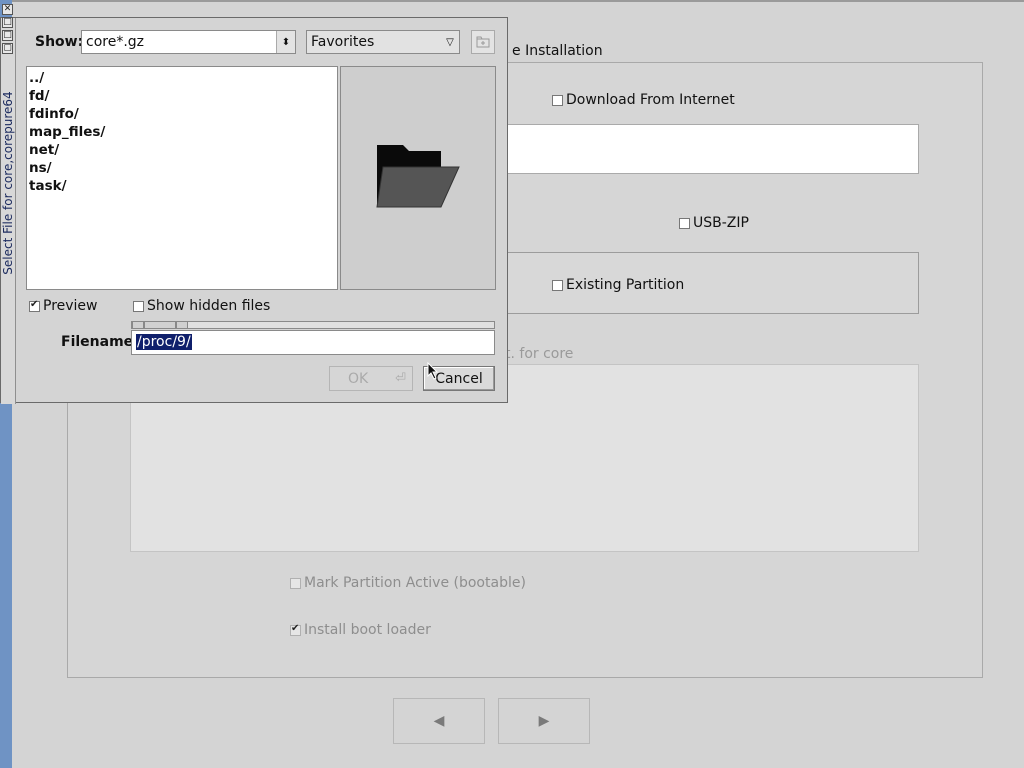 The image size is (1024, 768). What do you see at coordinates (59, 42) in the screenshot?
I see `show-label: Show:` at bounding box center [59, 42].